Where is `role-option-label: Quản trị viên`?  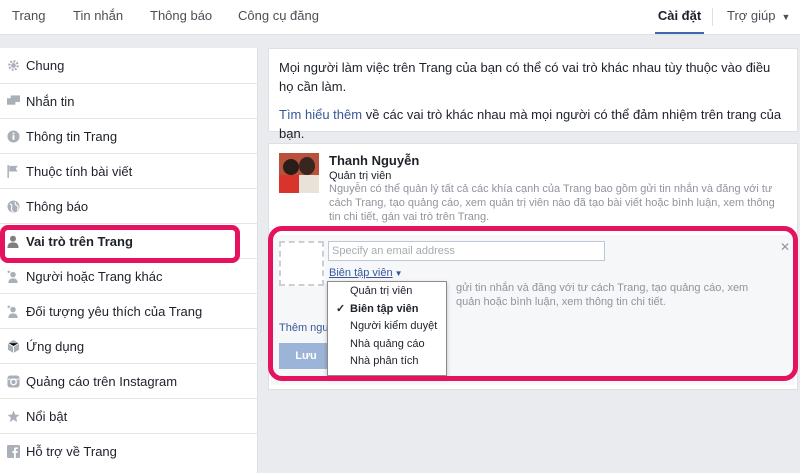
role-option-label: Quản trị viên is located at coordinates (381, 291).